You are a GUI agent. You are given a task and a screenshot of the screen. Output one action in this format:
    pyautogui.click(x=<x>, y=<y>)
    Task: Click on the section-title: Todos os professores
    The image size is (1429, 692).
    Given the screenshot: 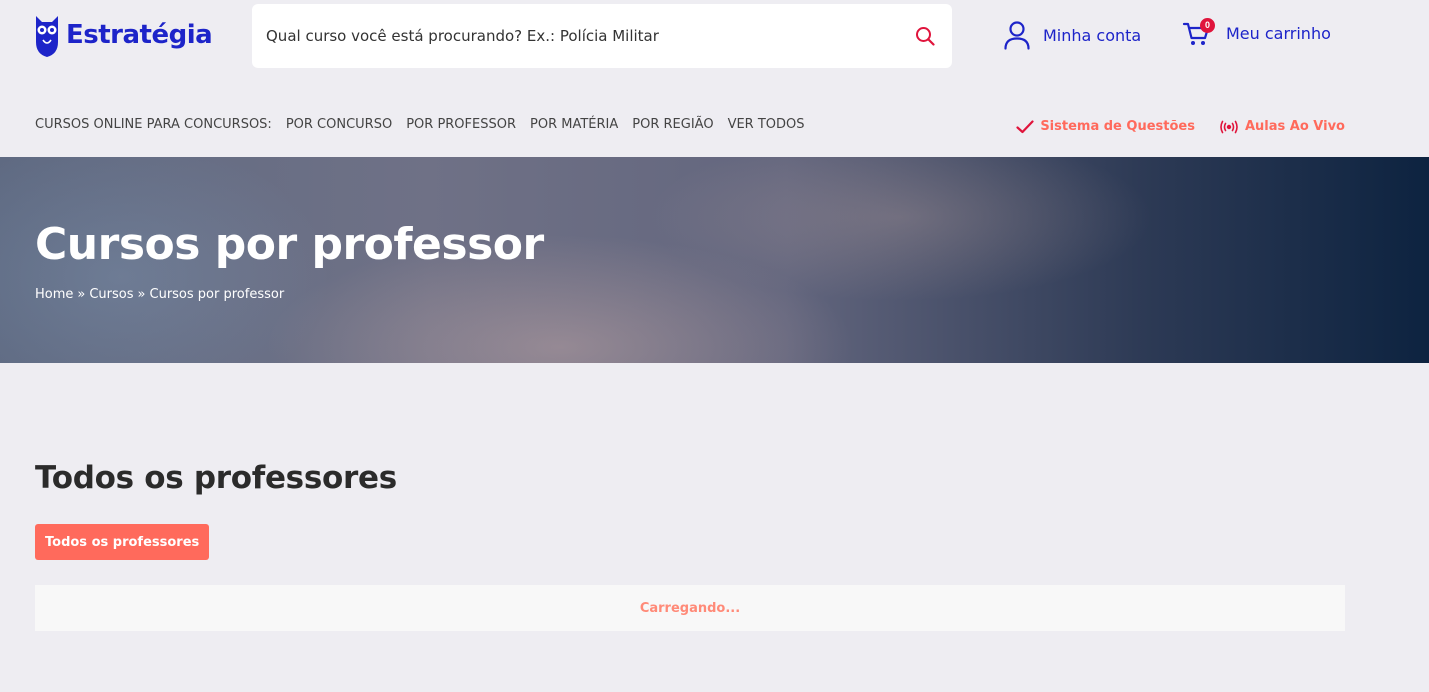 What is the action you would take?
    pyautogui.click(x=216, y=478)
    